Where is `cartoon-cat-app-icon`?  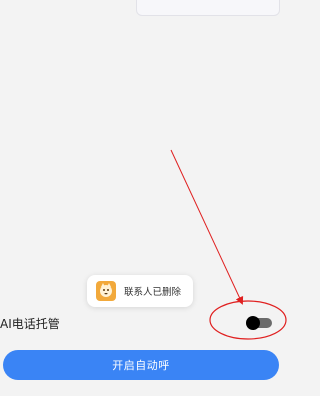 cartoon-cat-app-icon is located at coordinates (106, 291).